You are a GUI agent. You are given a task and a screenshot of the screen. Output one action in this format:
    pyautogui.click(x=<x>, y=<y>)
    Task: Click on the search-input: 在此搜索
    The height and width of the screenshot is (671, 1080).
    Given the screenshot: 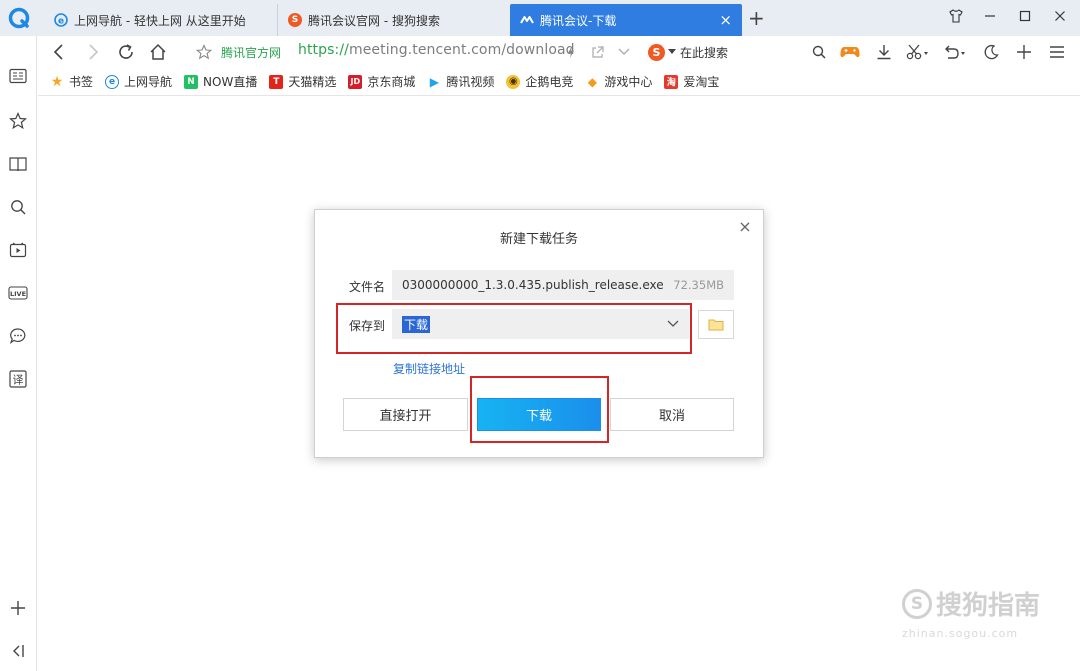 What is the action you would take?
    pyautogui.click(x=704, y=52)
    